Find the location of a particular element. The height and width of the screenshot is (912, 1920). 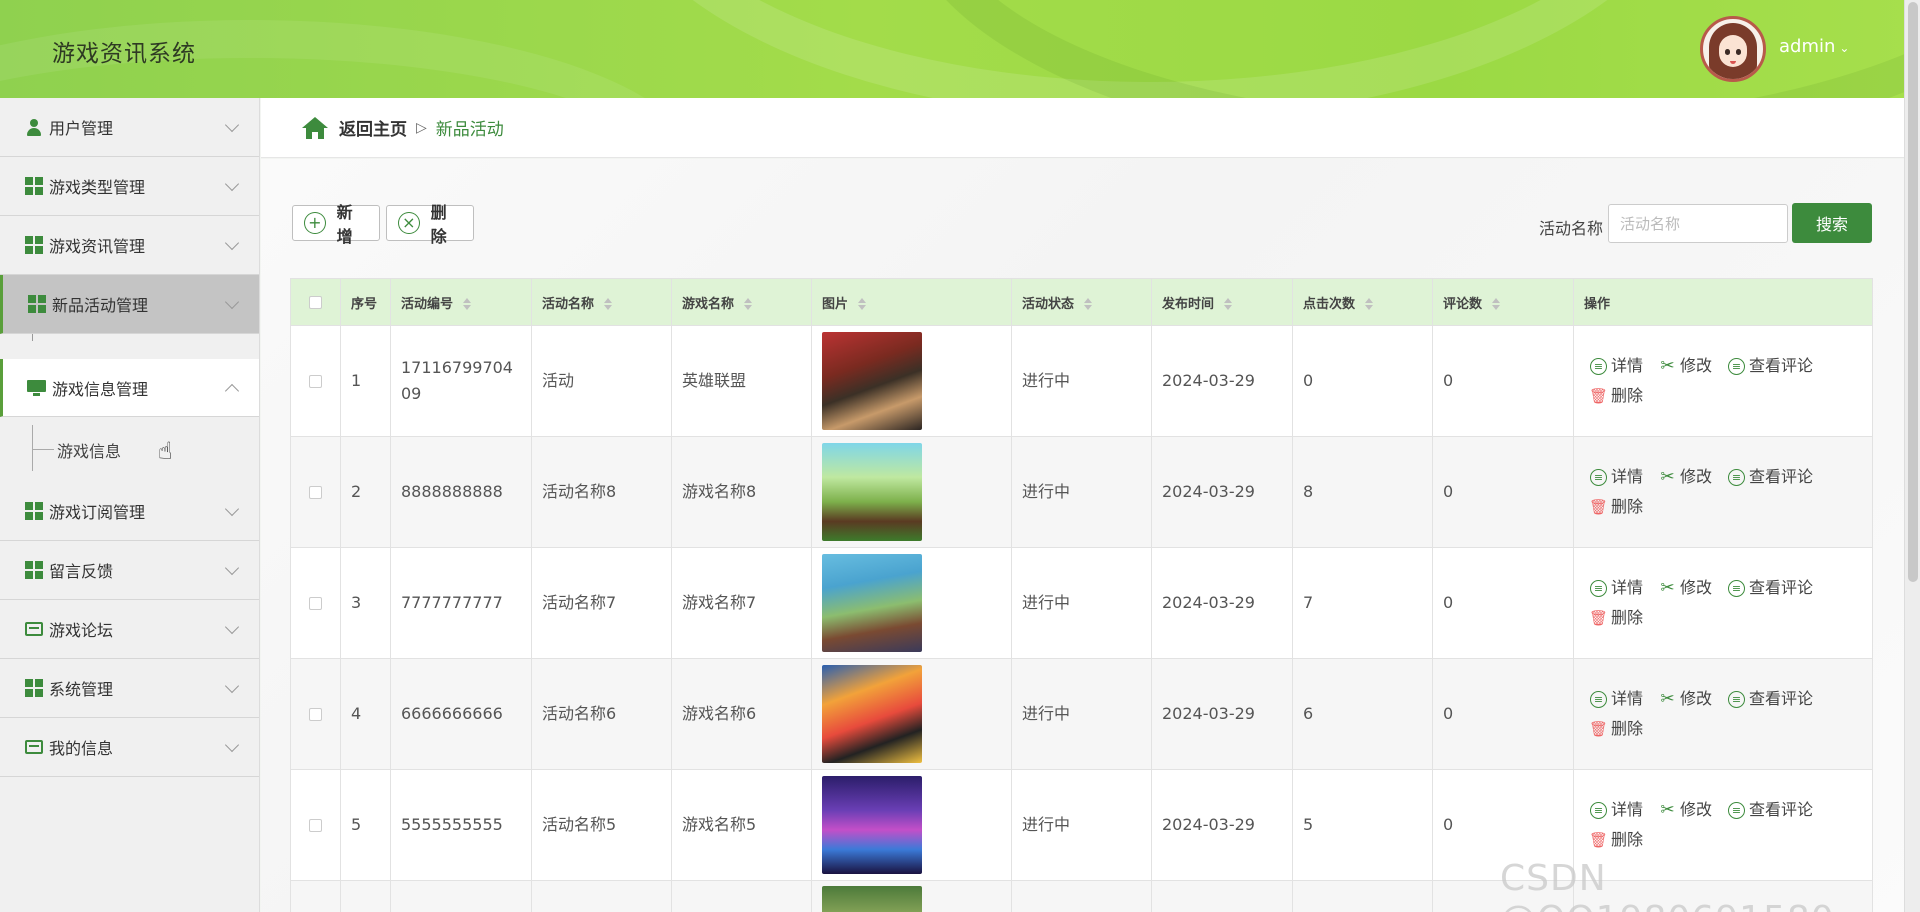

sidebar-item-system: 系统管理 is located at coordinates (129, 688).